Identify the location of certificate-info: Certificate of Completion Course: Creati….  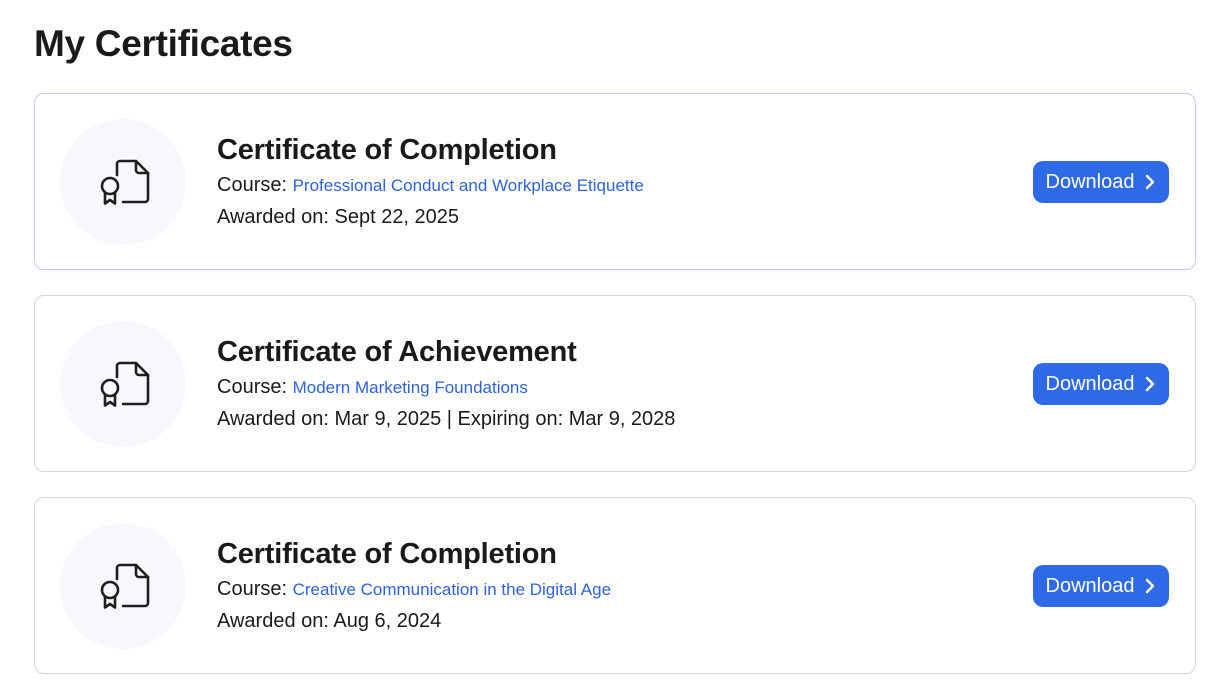
(625, 585).